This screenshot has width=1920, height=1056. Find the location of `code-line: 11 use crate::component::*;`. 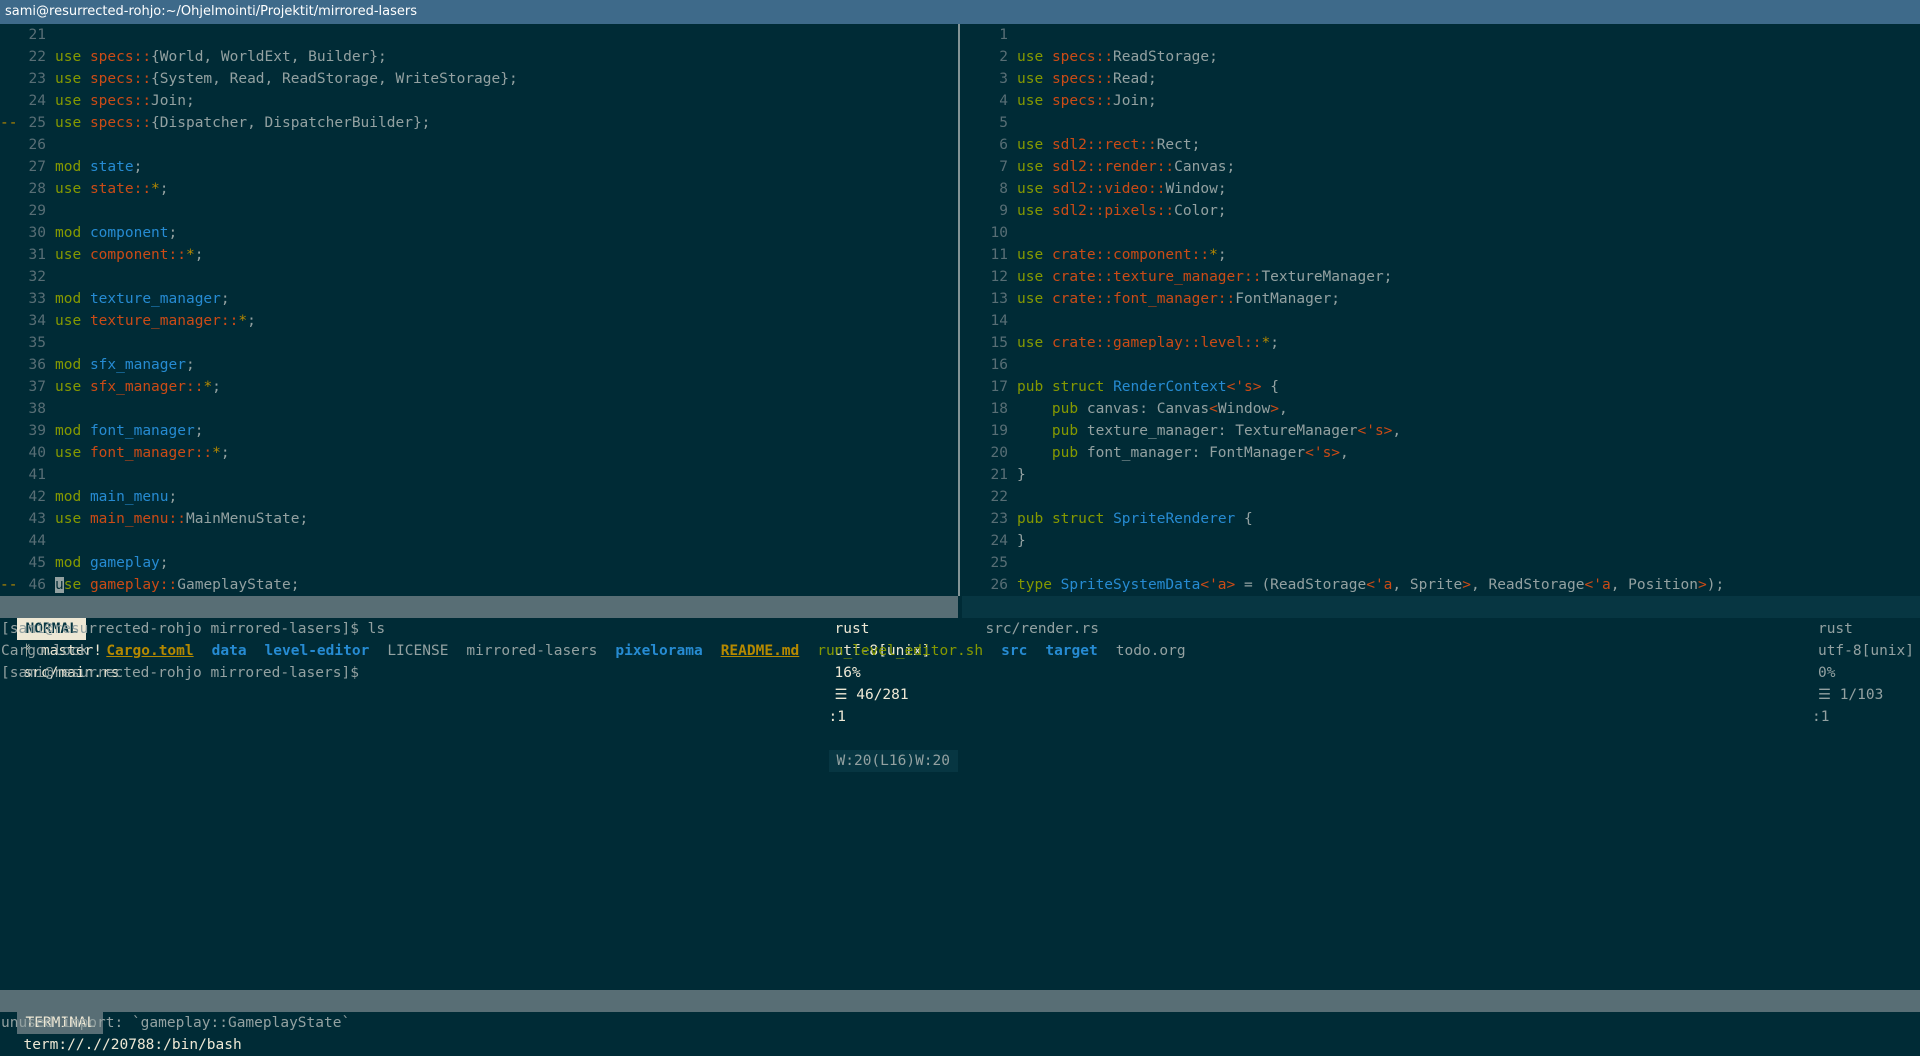

code-line: 11 use crate::component::*; is located at coordinates (1441, 255).